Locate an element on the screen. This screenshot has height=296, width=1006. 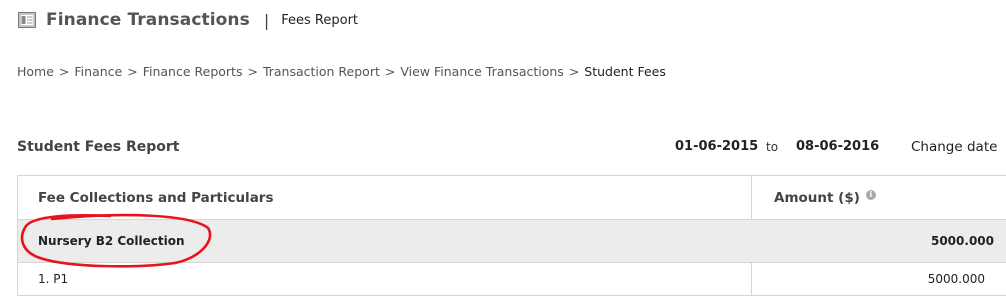
report-title: Student Fees Report is located at coordinates (98, 147).